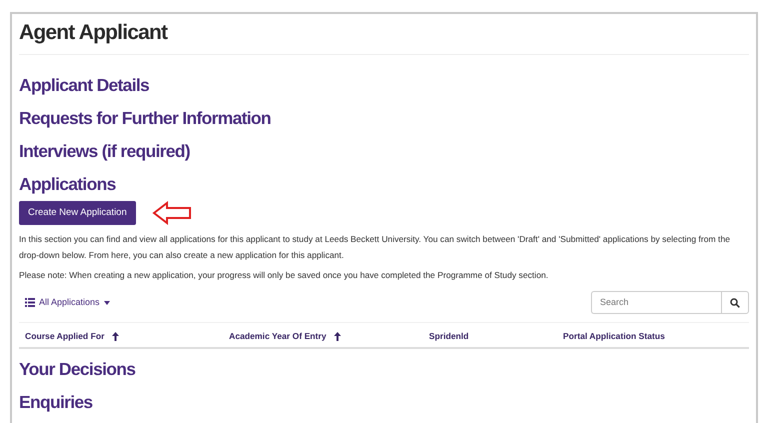 The image size is (766, 423). Describe the element at coordinates (384, 85) in the screenshot. I see `section-heading: Applicant Details` at that location.